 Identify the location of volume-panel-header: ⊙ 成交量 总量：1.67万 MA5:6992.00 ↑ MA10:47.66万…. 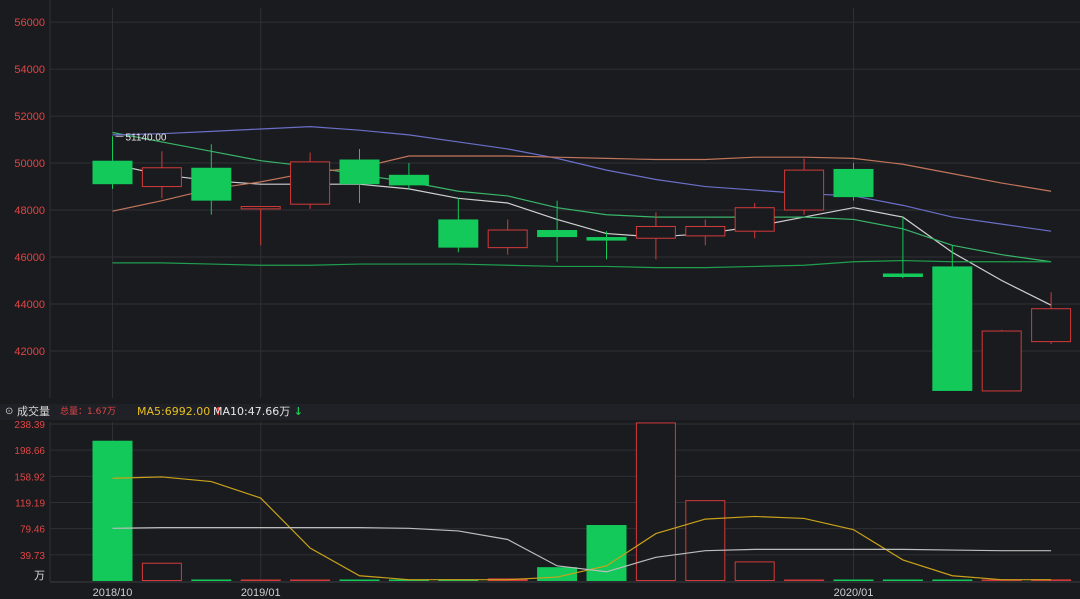
(540, 412).